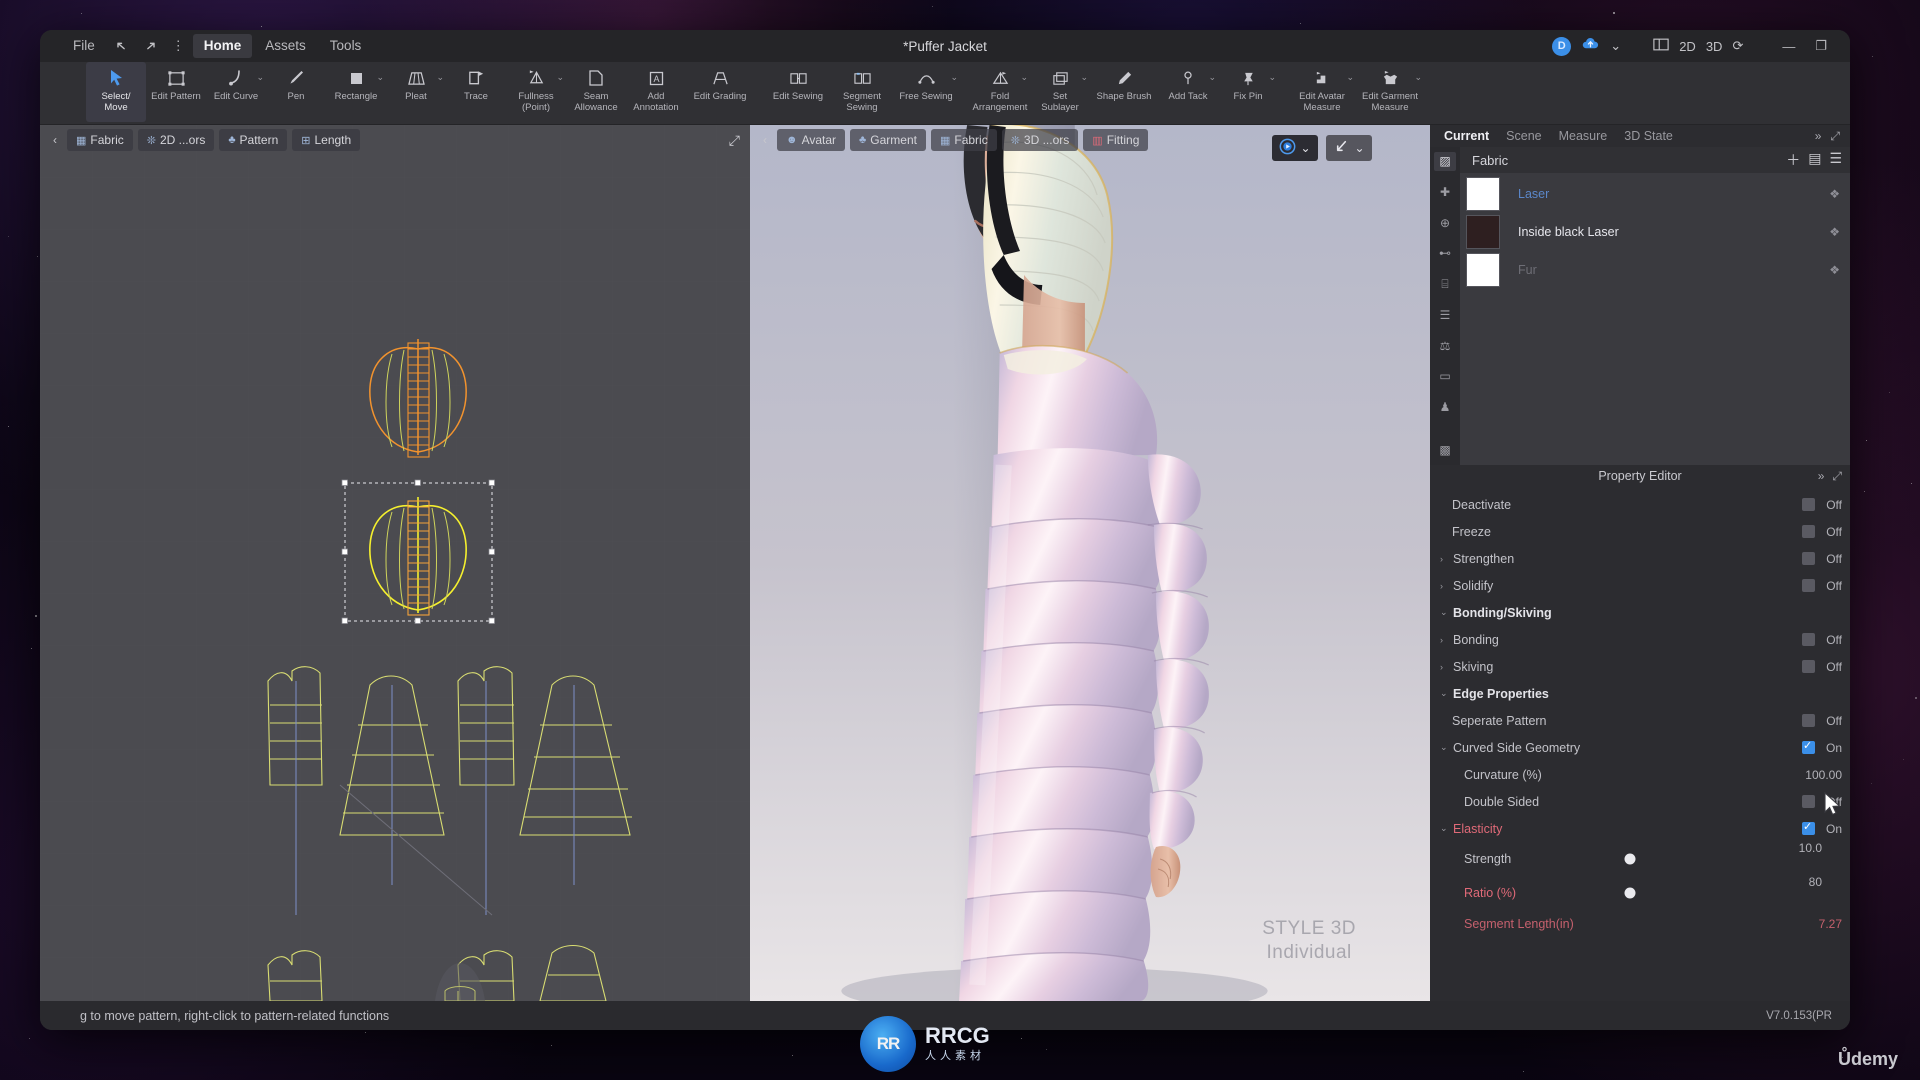  I want to click on tab-2d-pattern: ♣ Pattern, so click(253, 140).